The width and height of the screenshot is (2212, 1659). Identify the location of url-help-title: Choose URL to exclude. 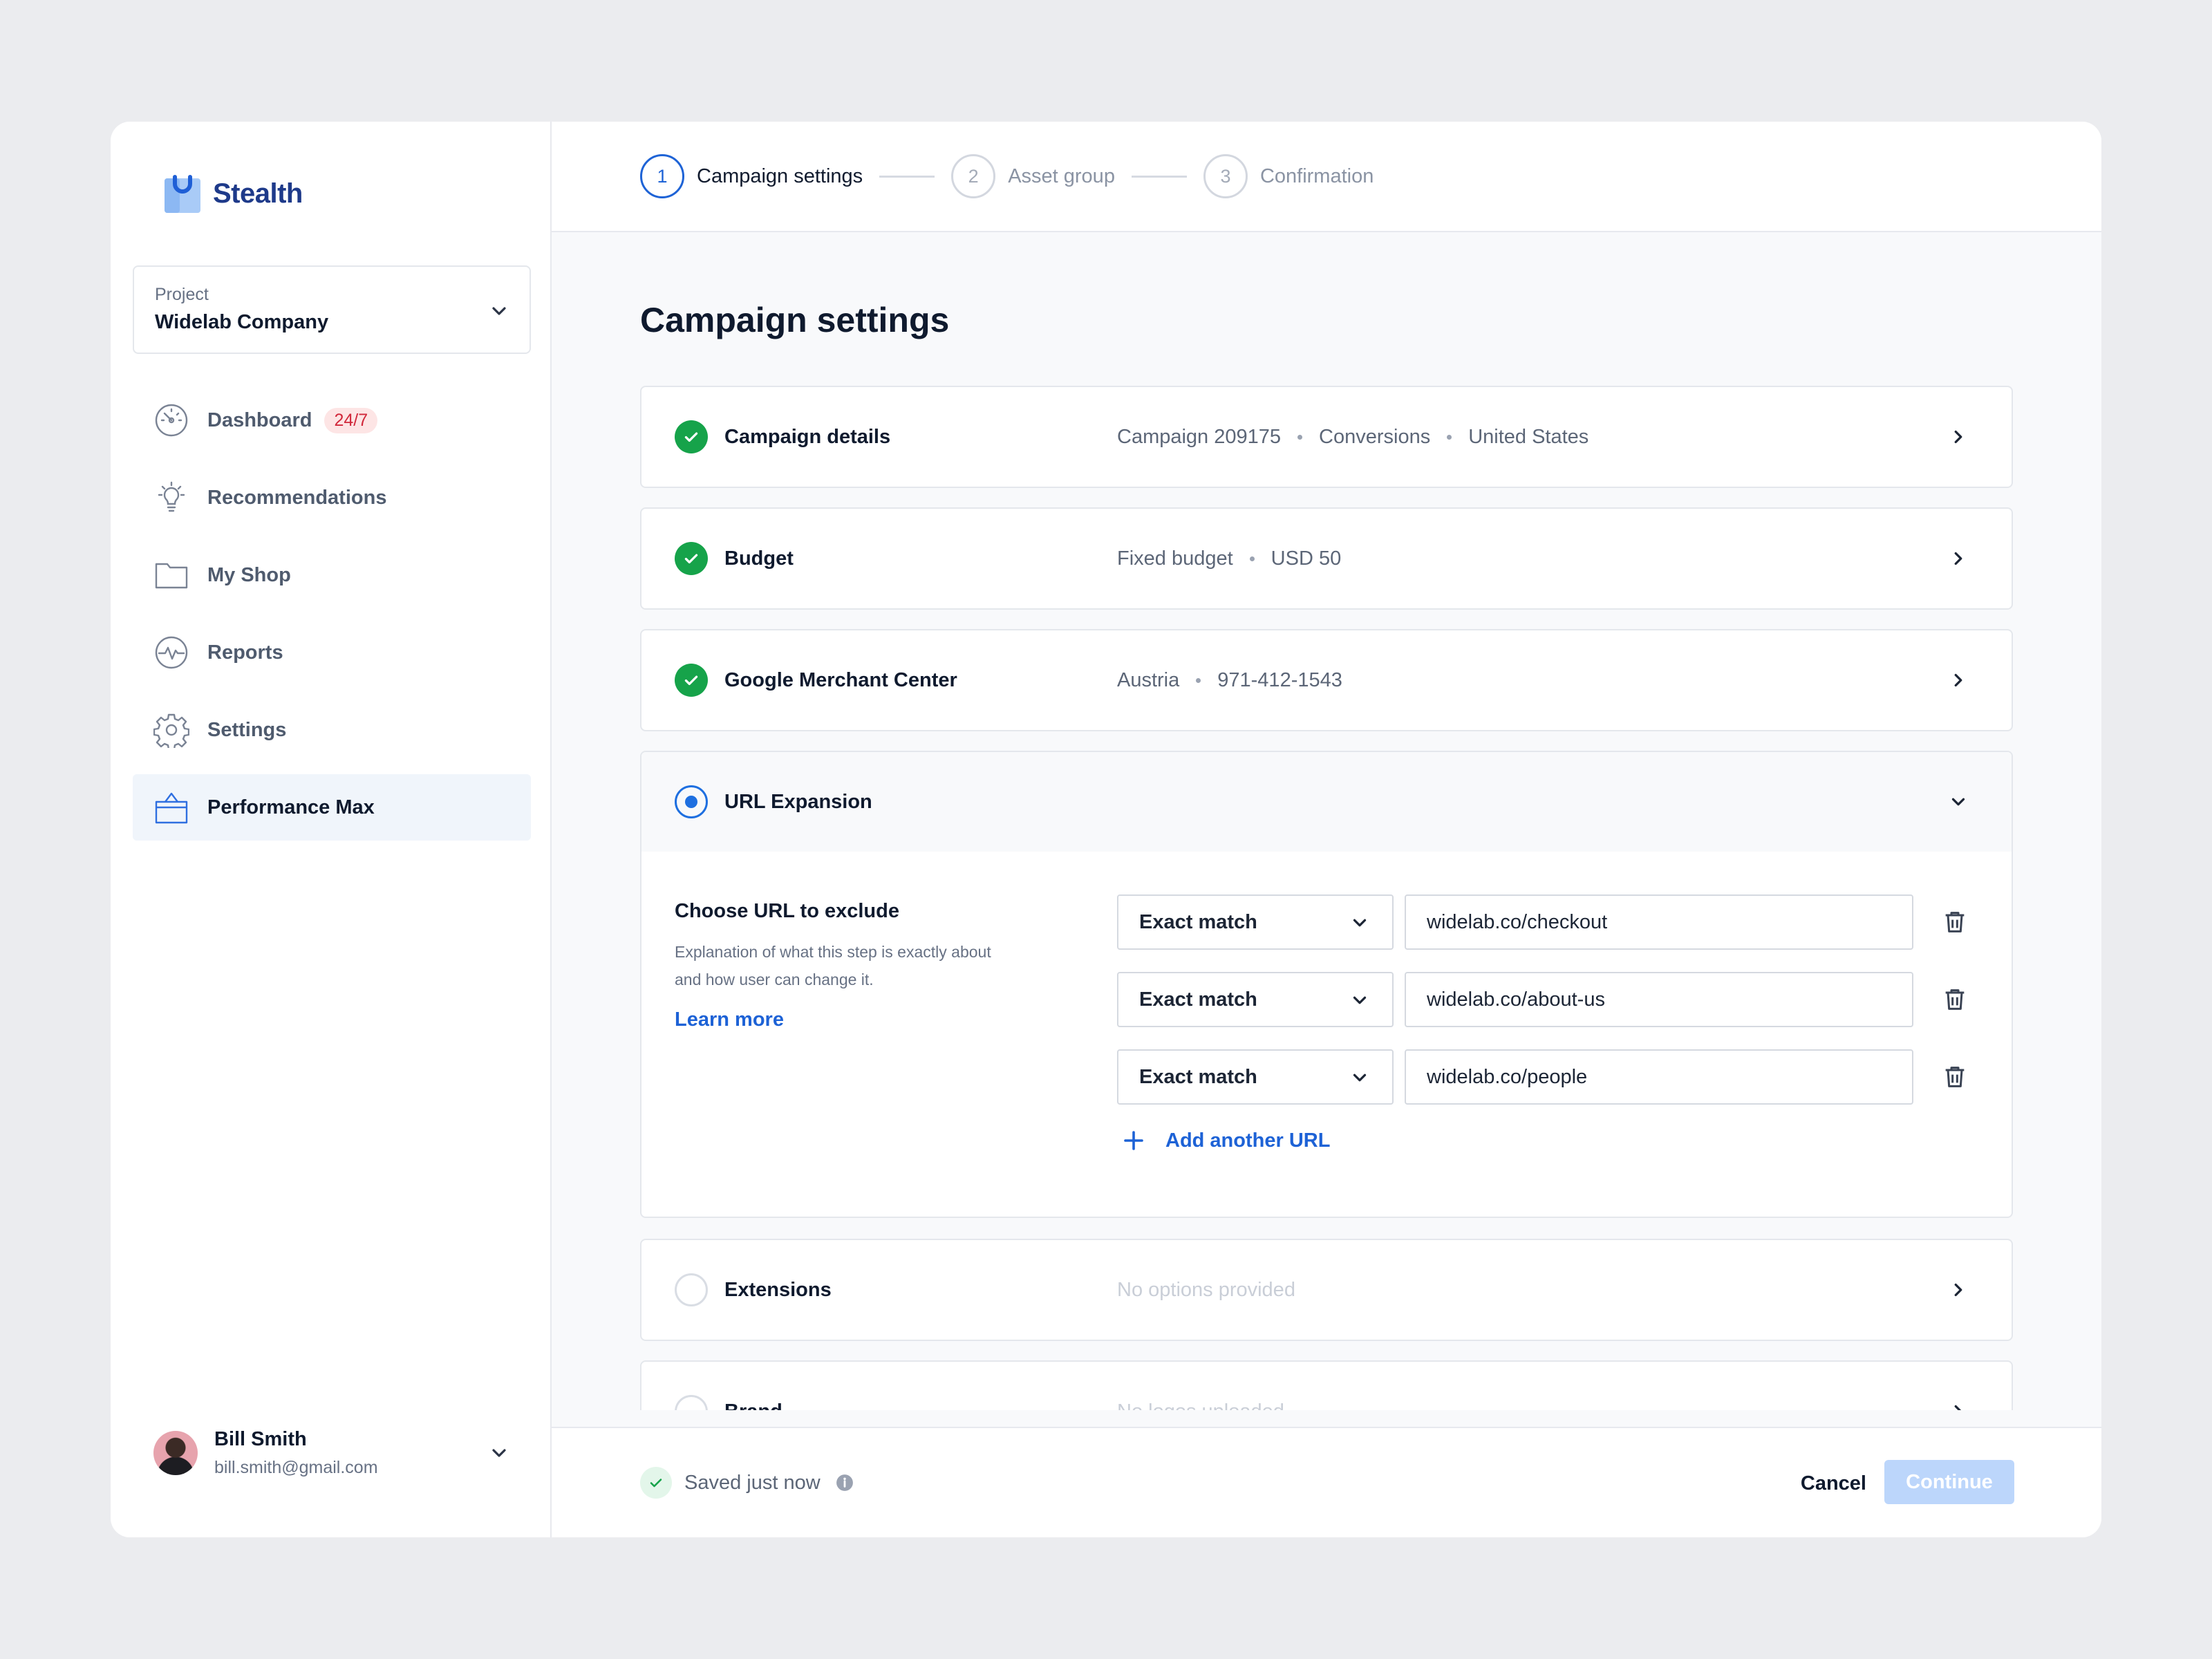
(787, 911).